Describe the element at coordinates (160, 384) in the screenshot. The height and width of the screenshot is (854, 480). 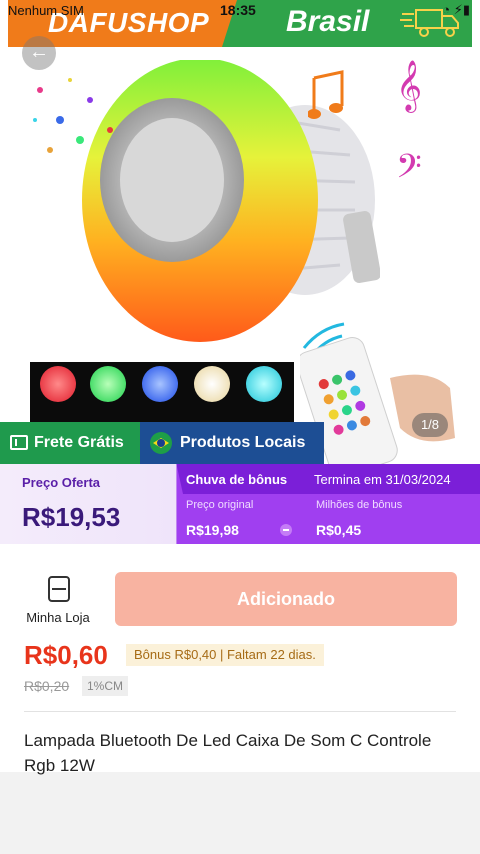
I see `swatch-blue` at that location.